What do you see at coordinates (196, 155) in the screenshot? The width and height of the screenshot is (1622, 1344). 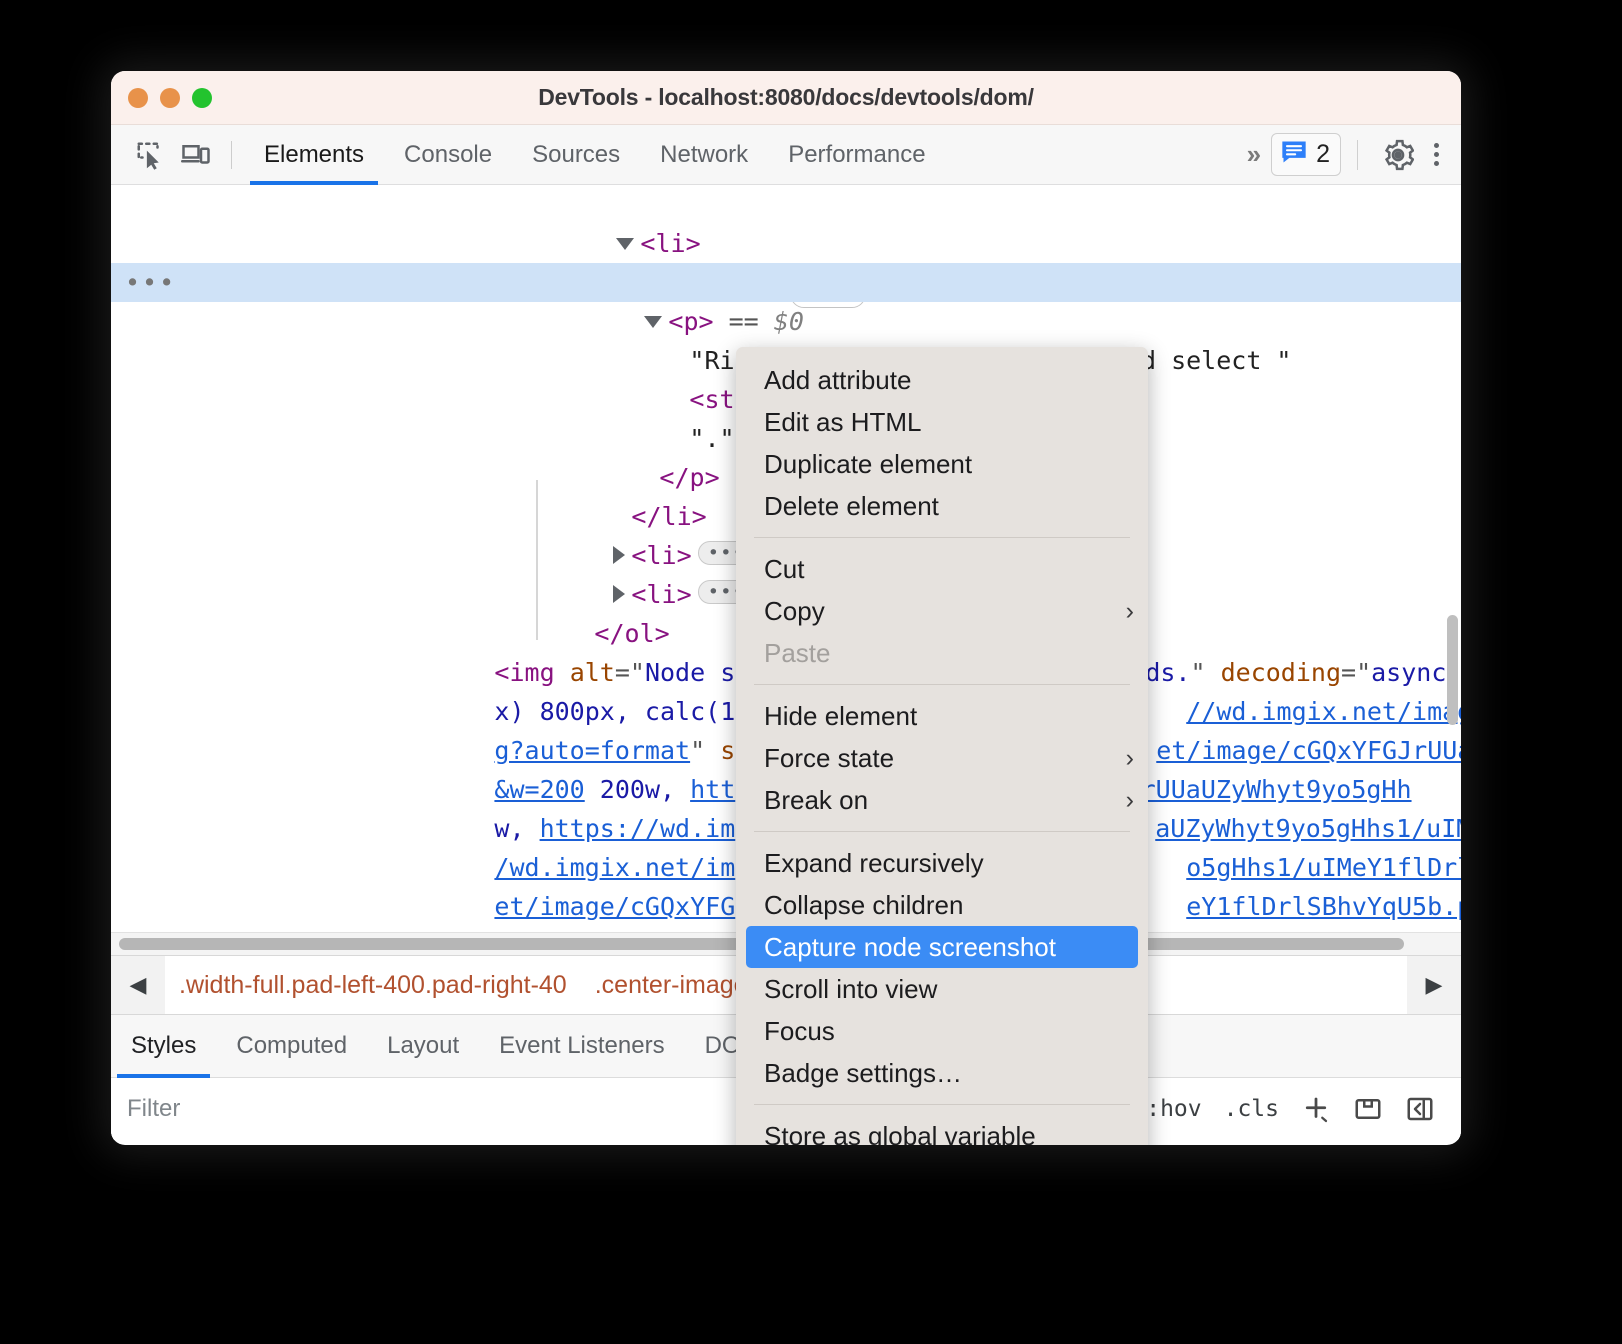 I see `device-toolbar-icon` at bounding box center [196, 155].